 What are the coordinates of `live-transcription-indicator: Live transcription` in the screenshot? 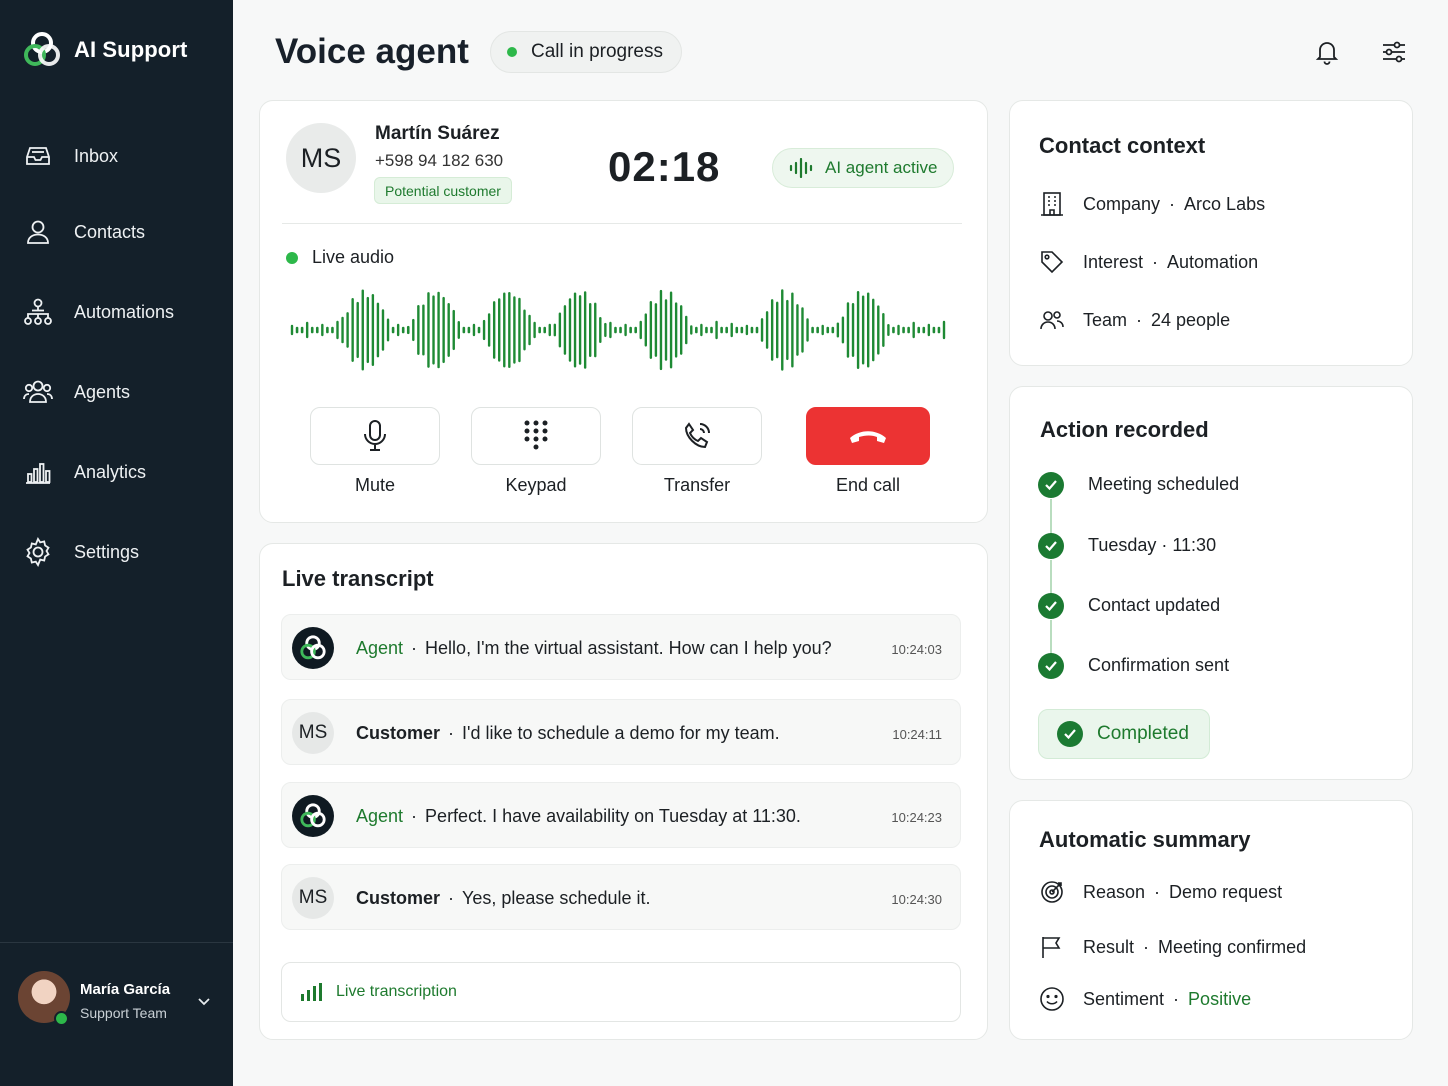 It's located at (621, 992).